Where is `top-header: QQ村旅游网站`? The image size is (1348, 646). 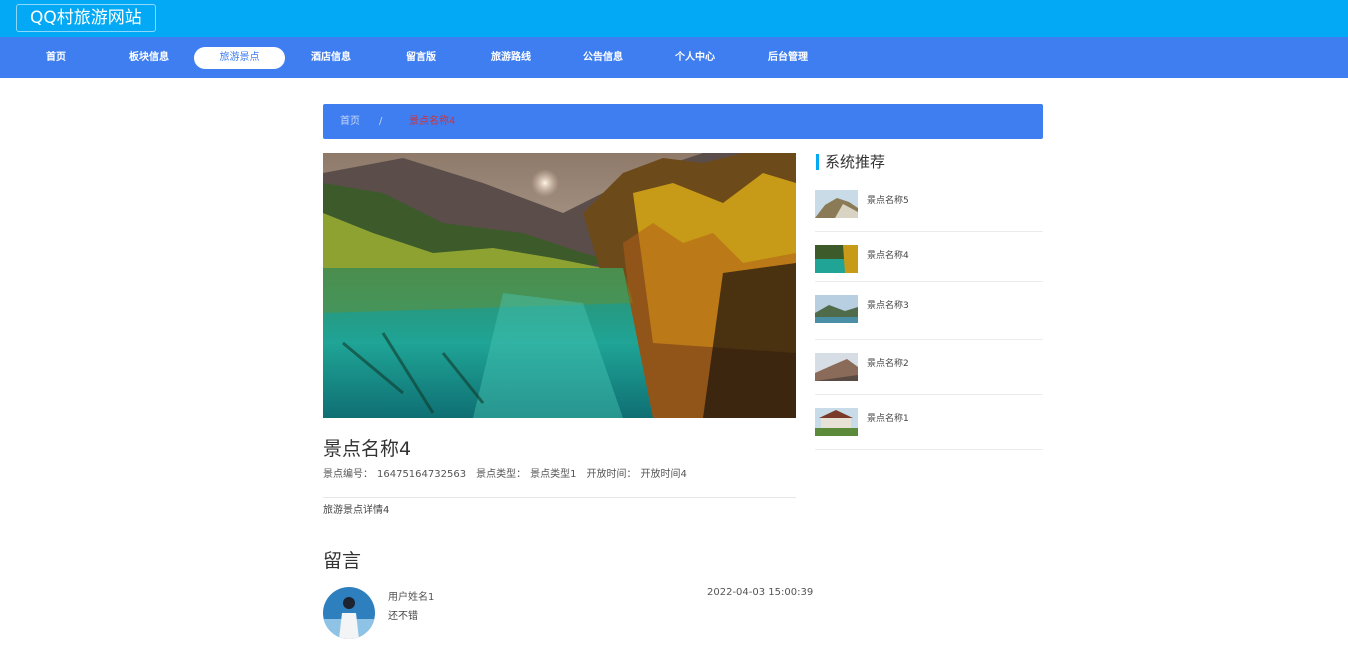 top-header: QQ村旅游网站 is located at coordinates (674, 18).